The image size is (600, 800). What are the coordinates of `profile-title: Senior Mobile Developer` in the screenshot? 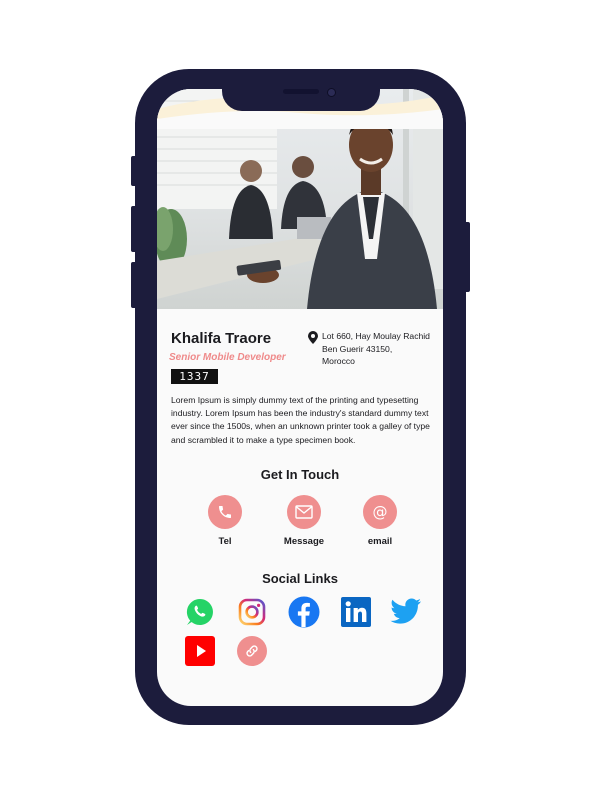 It's located at (227, 357).